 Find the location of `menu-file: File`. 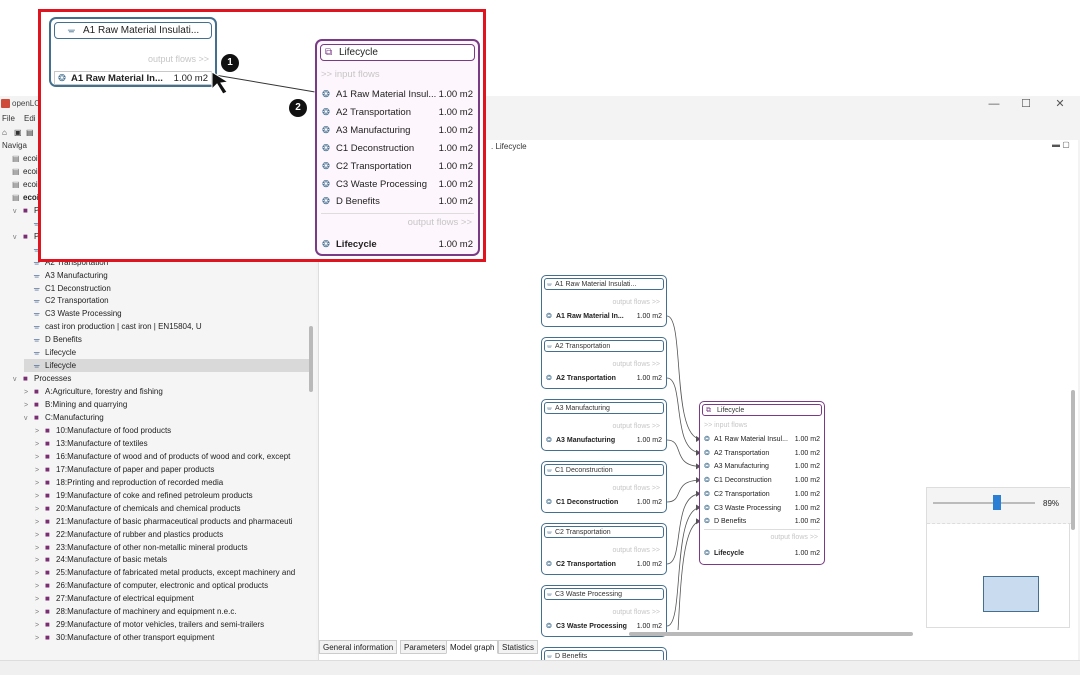

menu-file: File is located at coordinates (8, 118).